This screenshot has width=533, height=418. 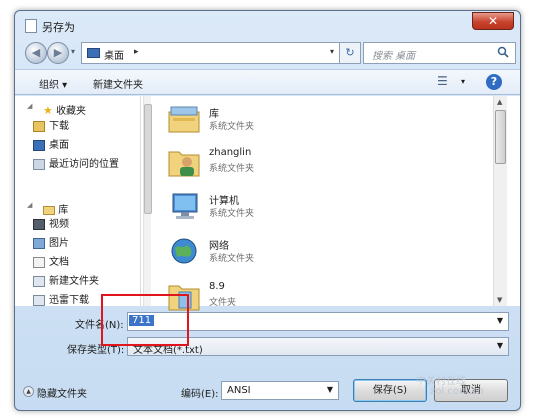 What do you see at coordinates (267, 26) in the screenshot?
I see `title-bar: 另存为 ✕` at bounding box center [267, 26].